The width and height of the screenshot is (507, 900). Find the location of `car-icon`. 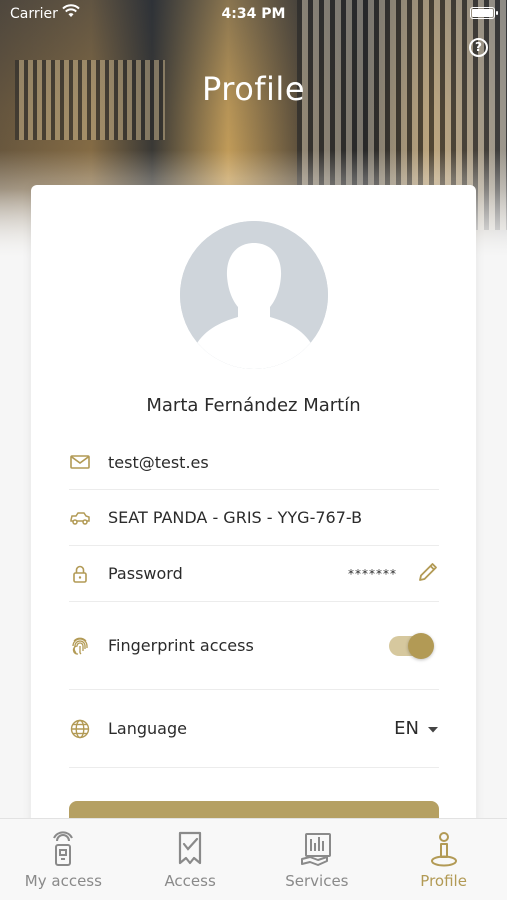

car-icon is located at coordinates (80, 518).